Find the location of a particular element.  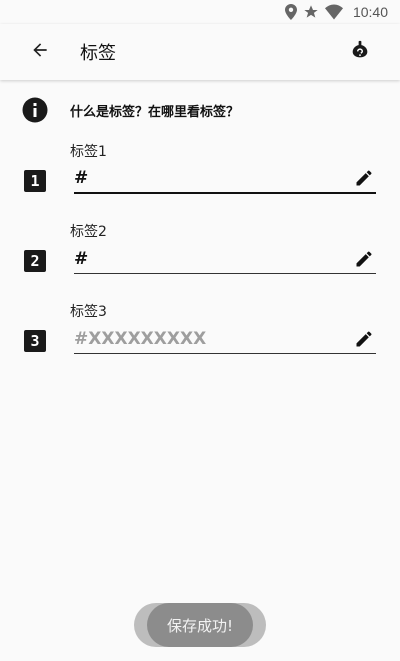

tag-block-1: 标签1 1 is located at coordinates (200, 176).